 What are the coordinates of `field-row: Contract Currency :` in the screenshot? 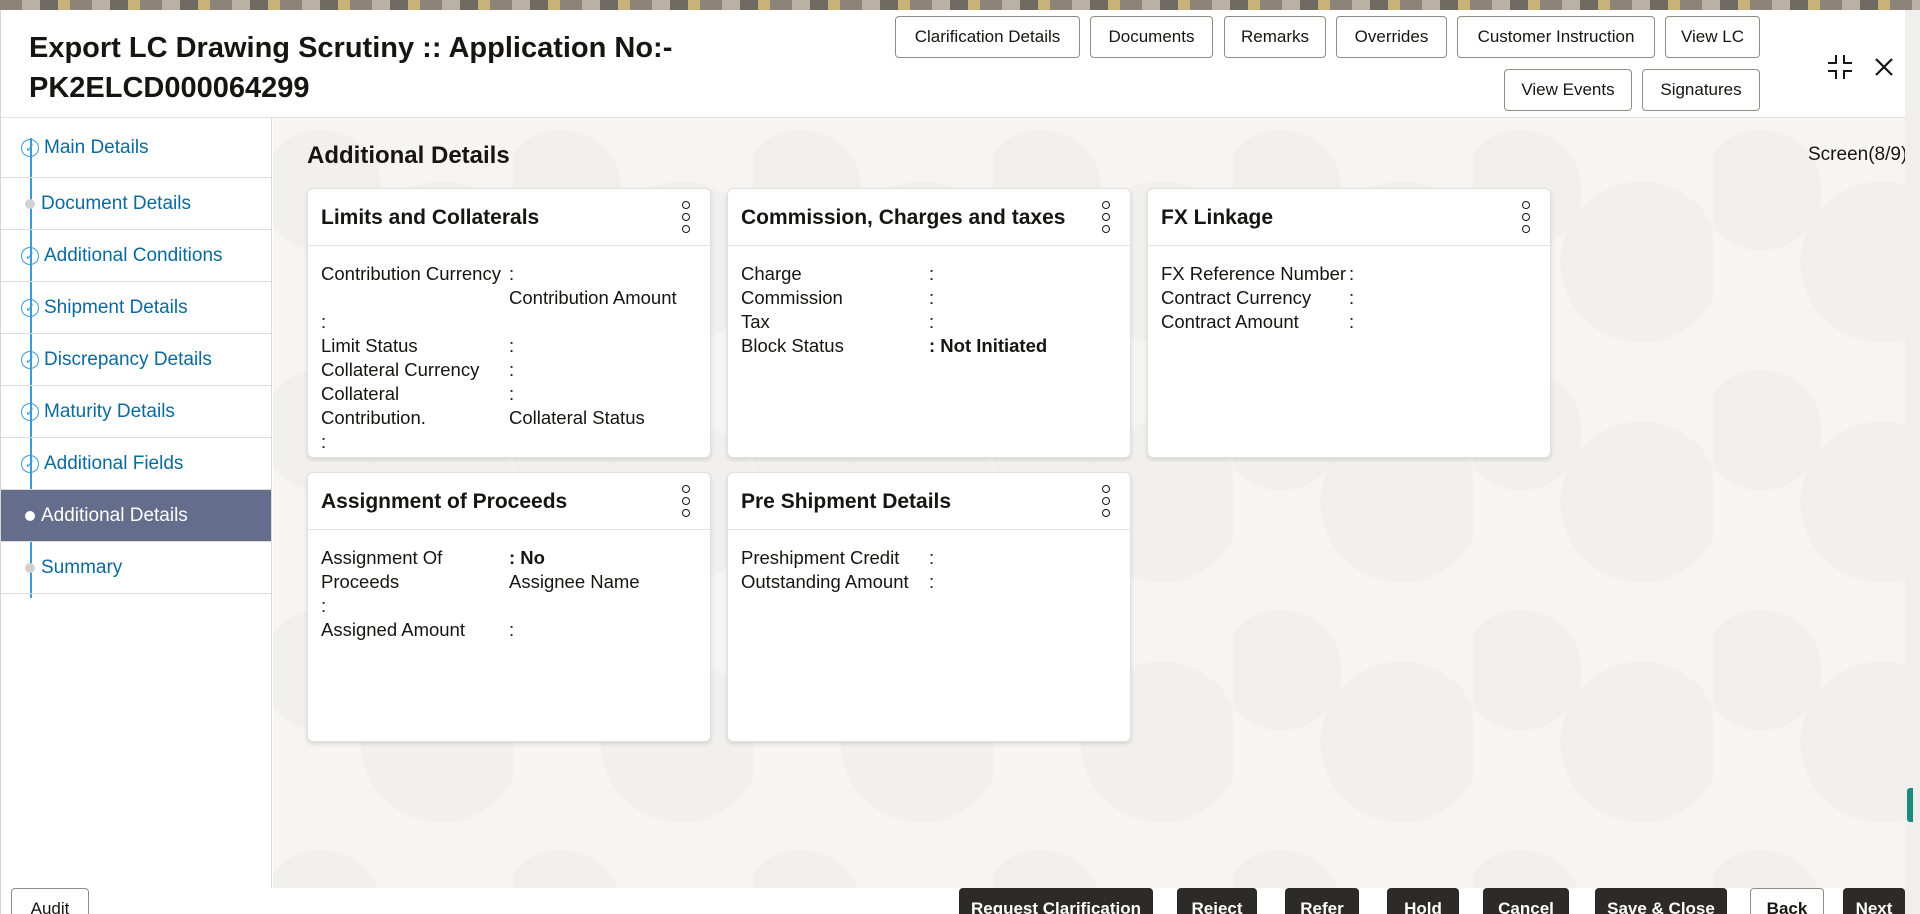 It's located at (1350, 298).